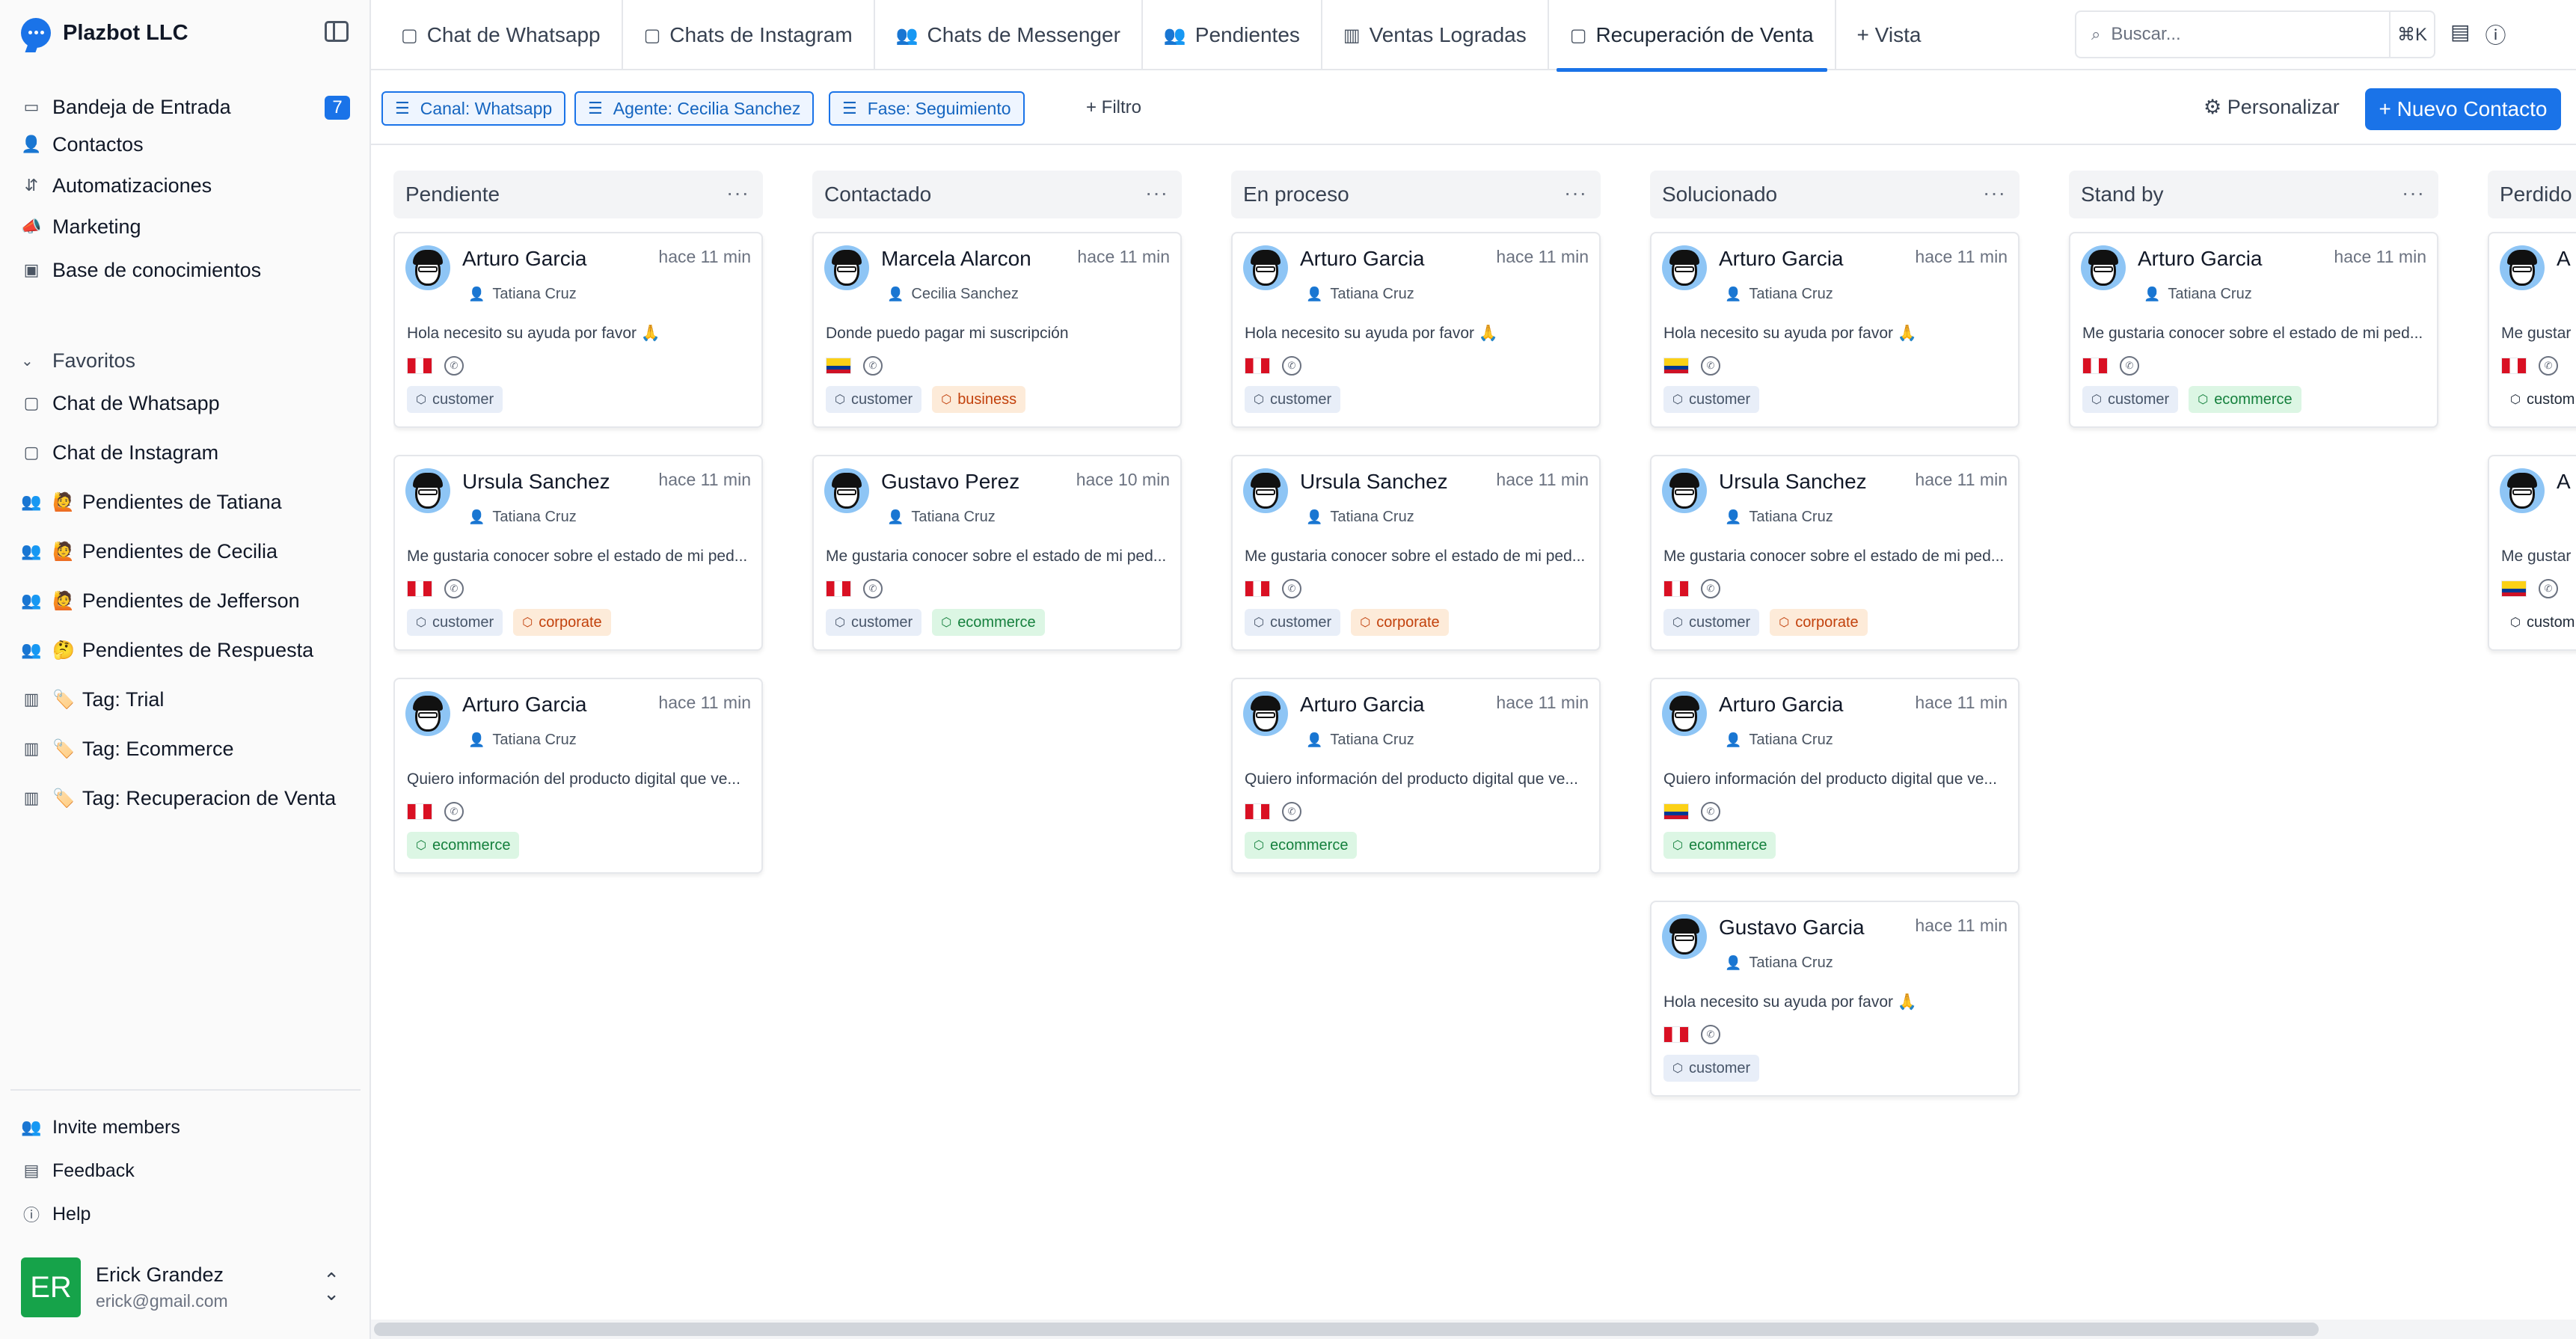 The height and width of the screenshot is (1339, 2576). Describe the element at coordinates (2495, 34) in the screenshot. I see `help-circle-icon: ⓘ` at that location.